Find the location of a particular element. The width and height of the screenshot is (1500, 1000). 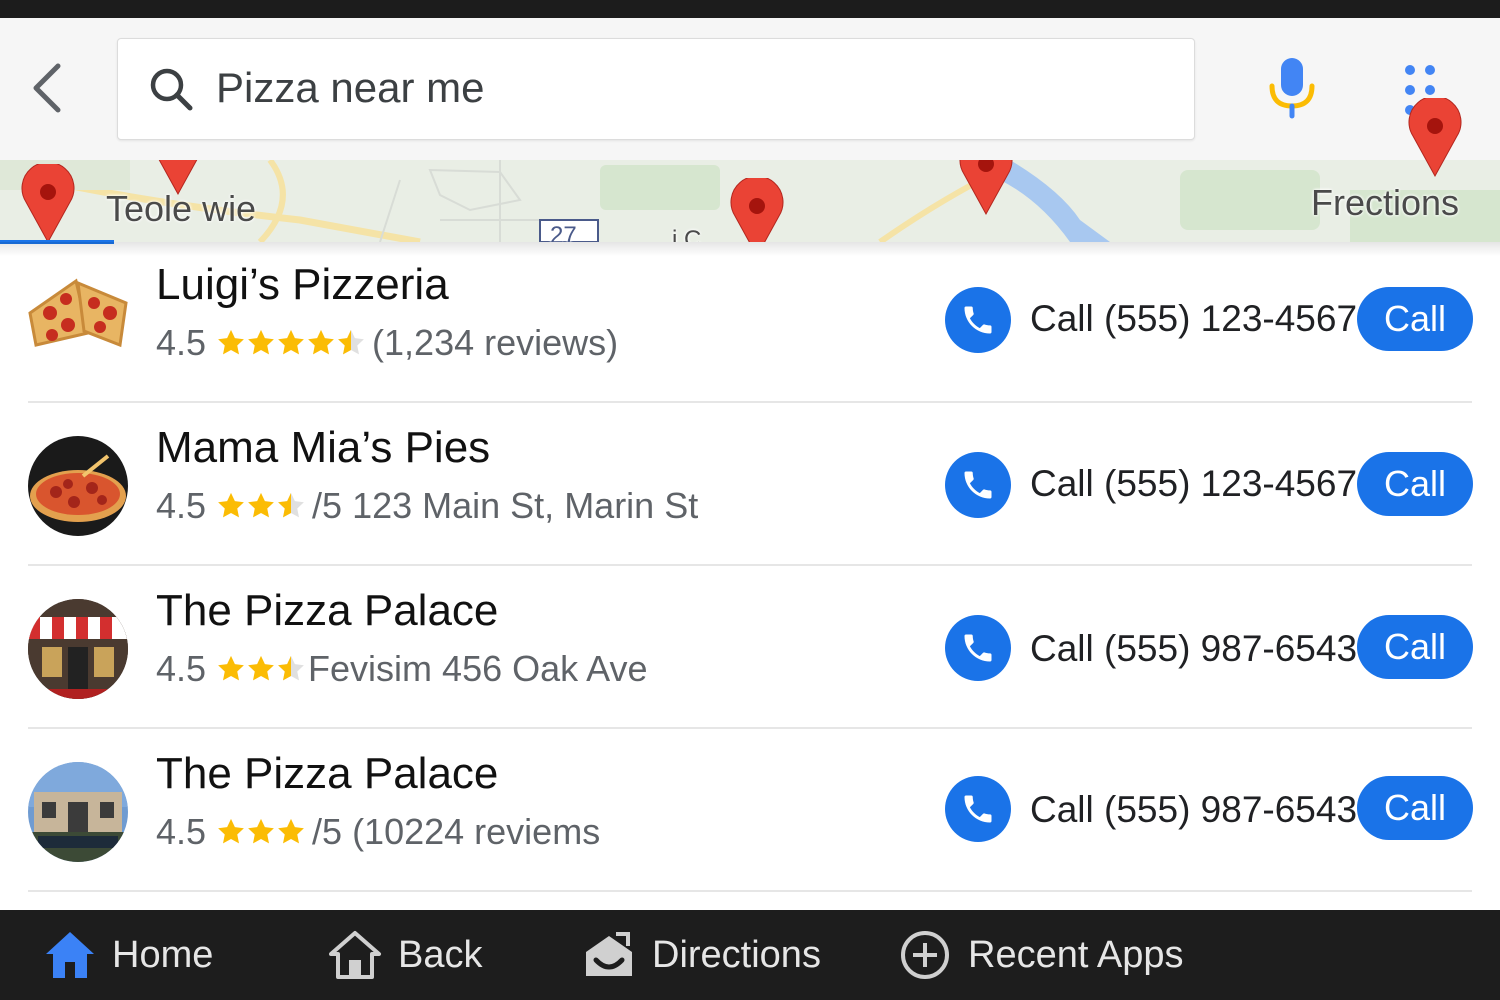

nav-home: Home is located at coordinates (128, 955).